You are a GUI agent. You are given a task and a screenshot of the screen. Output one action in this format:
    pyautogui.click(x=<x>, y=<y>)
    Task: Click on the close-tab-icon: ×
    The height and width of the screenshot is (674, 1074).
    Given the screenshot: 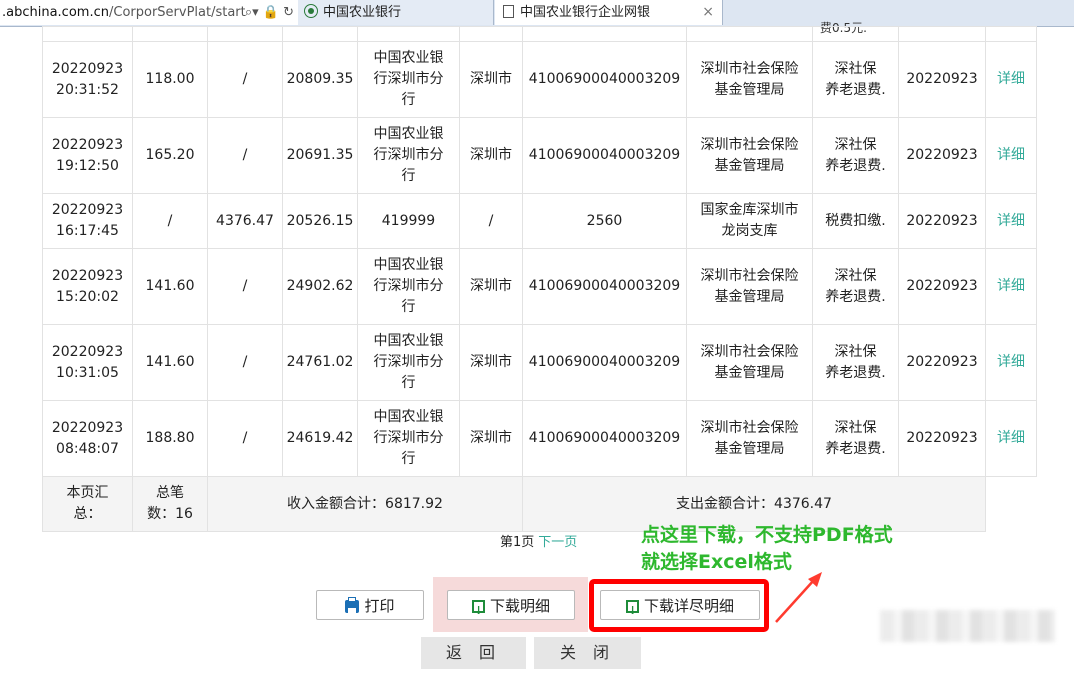 What is the action you would take?
    pyautogui.click(x=708, y=12)
    